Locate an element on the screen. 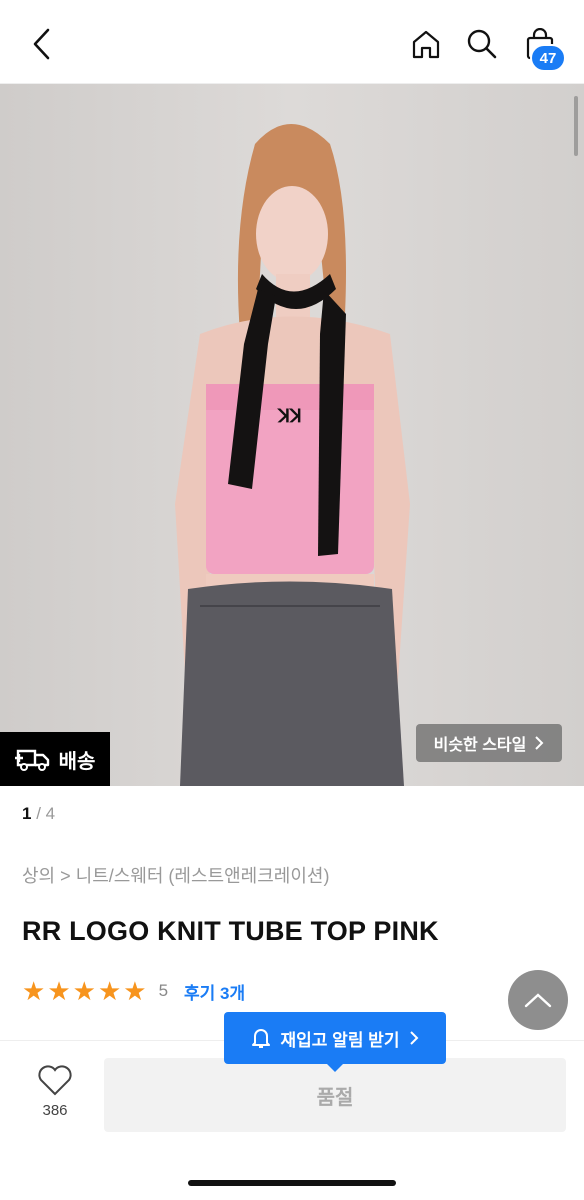 This screenshot has height=1200, width=584. home-button is located at coordinates (426, 44).